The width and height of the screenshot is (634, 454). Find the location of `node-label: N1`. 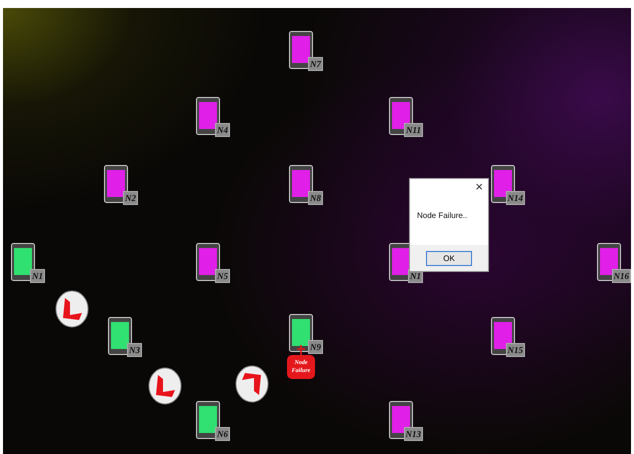

node-label: N1 is located at coordinates (37, 276).